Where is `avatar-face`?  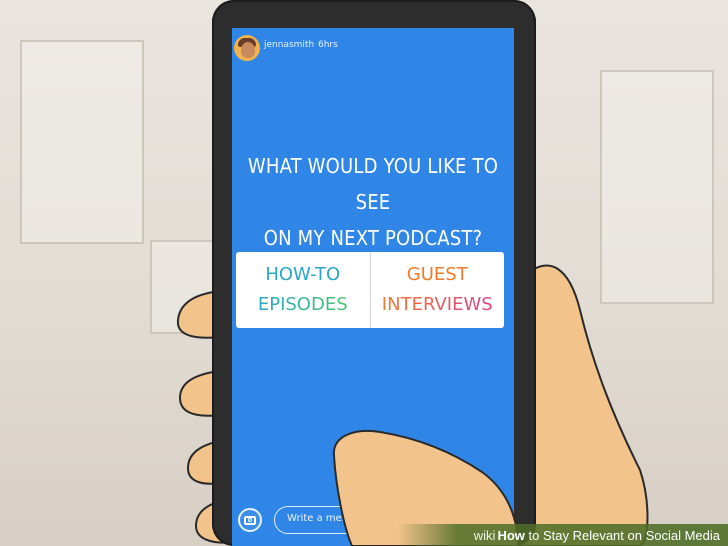 avatar-face is located at coordinates (248, 50).